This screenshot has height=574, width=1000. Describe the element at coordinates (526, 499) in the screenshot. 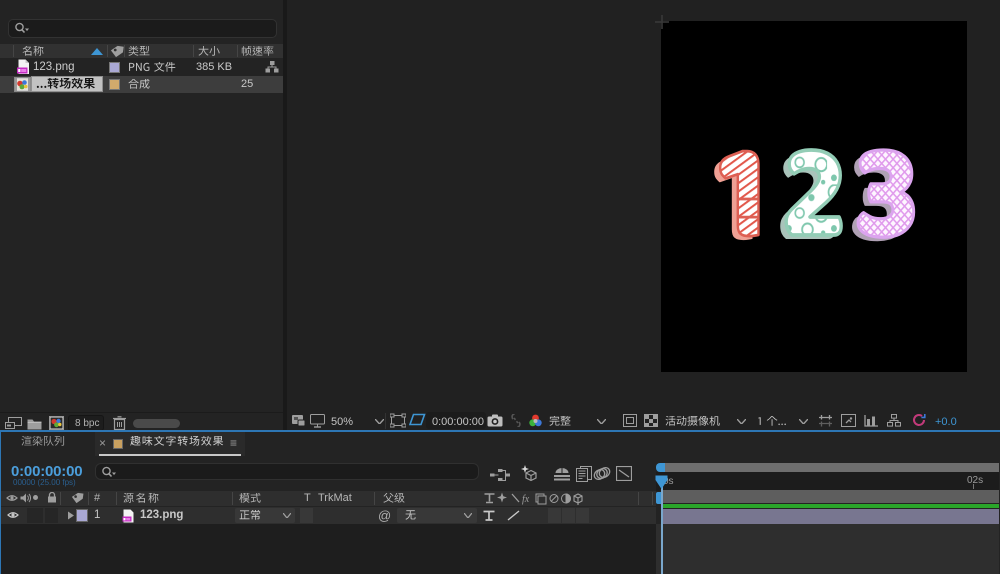

I see `svg-text: fx` at that location.